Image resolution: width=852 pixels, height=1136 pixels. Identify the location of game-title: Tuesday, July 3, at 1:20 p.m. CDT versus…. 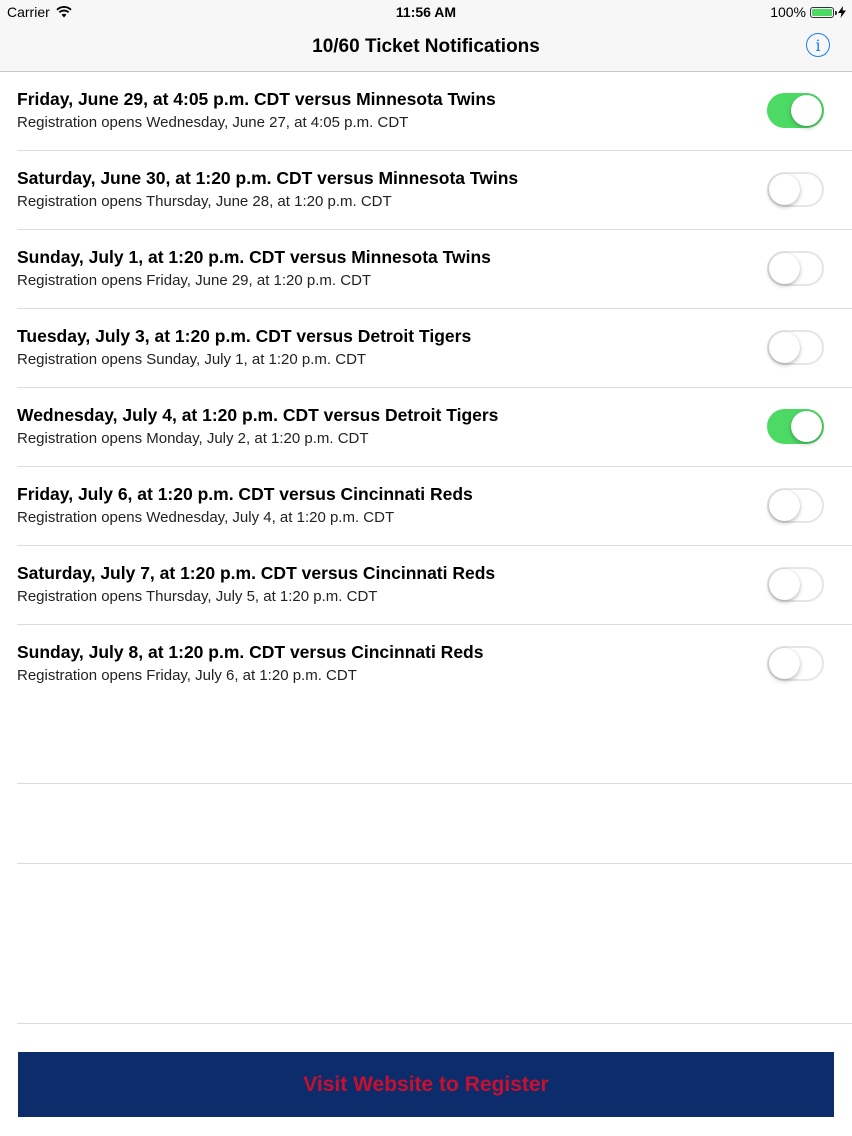
(244, 336).